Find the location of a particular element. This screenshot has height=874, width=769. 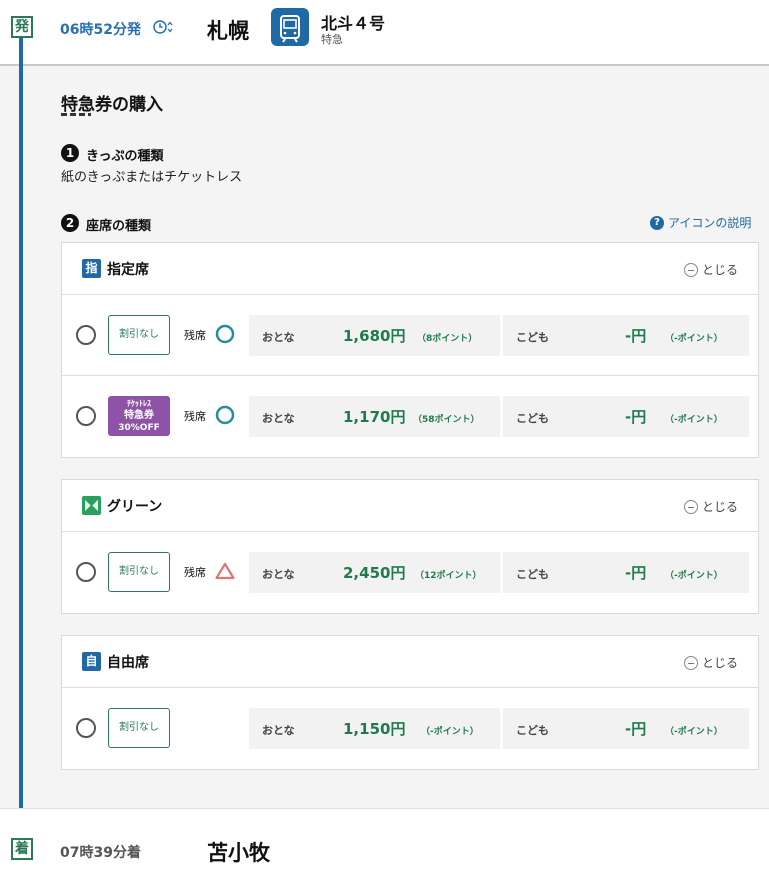

seat-class-title: グリーン is located at coordinates (135, 507).